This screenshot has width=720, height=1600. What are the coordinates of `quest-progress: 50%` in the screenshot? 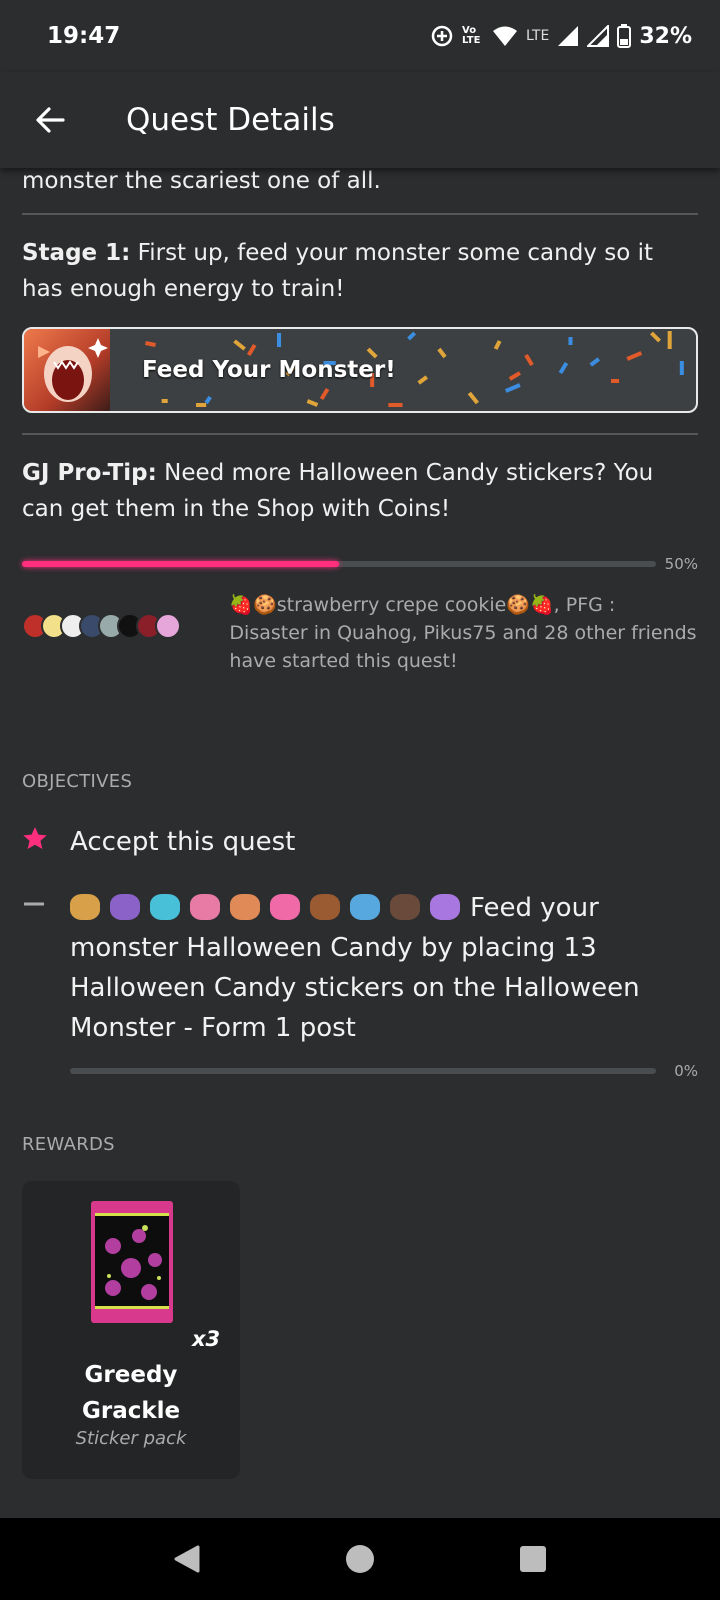 It's located at (360, 564).